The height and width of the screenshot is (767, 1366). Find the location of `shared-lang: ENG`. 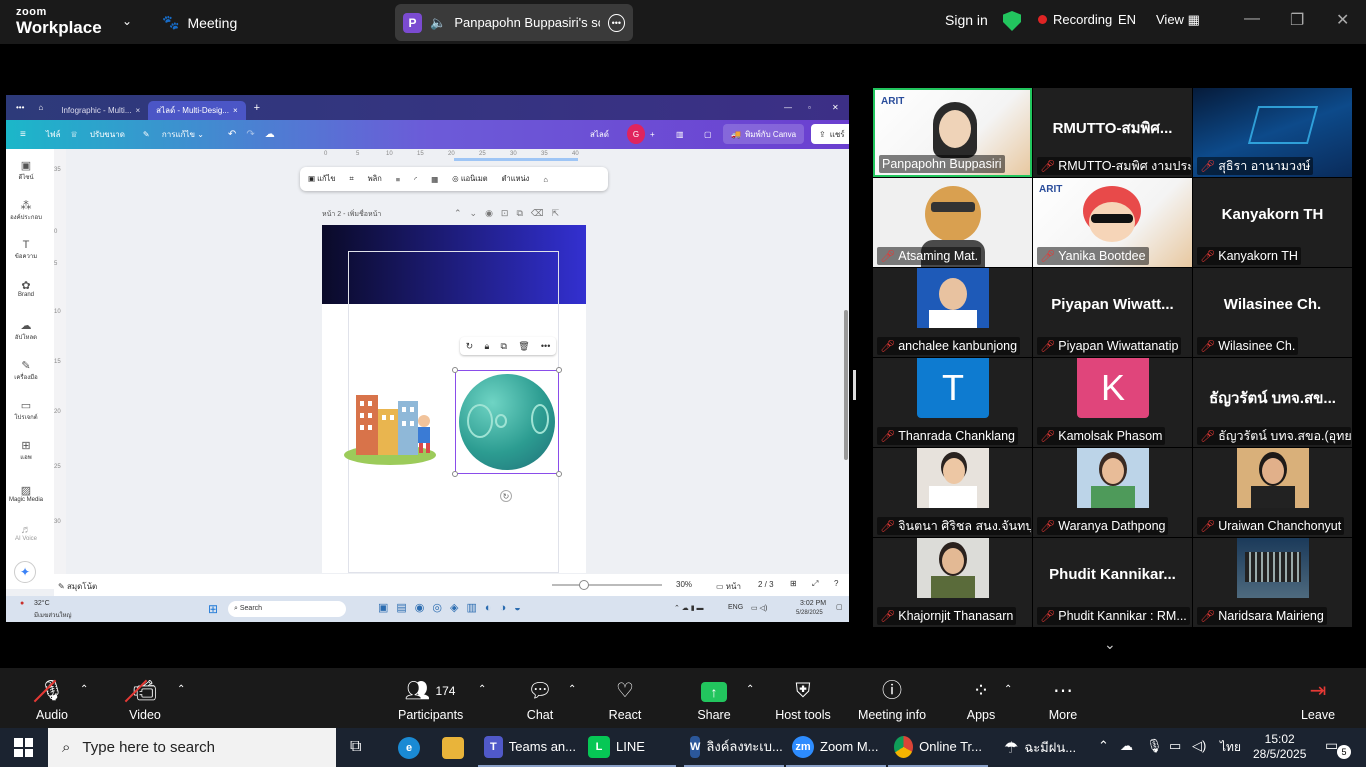

shared-lang: ENG is located at coordinates (735, 607).